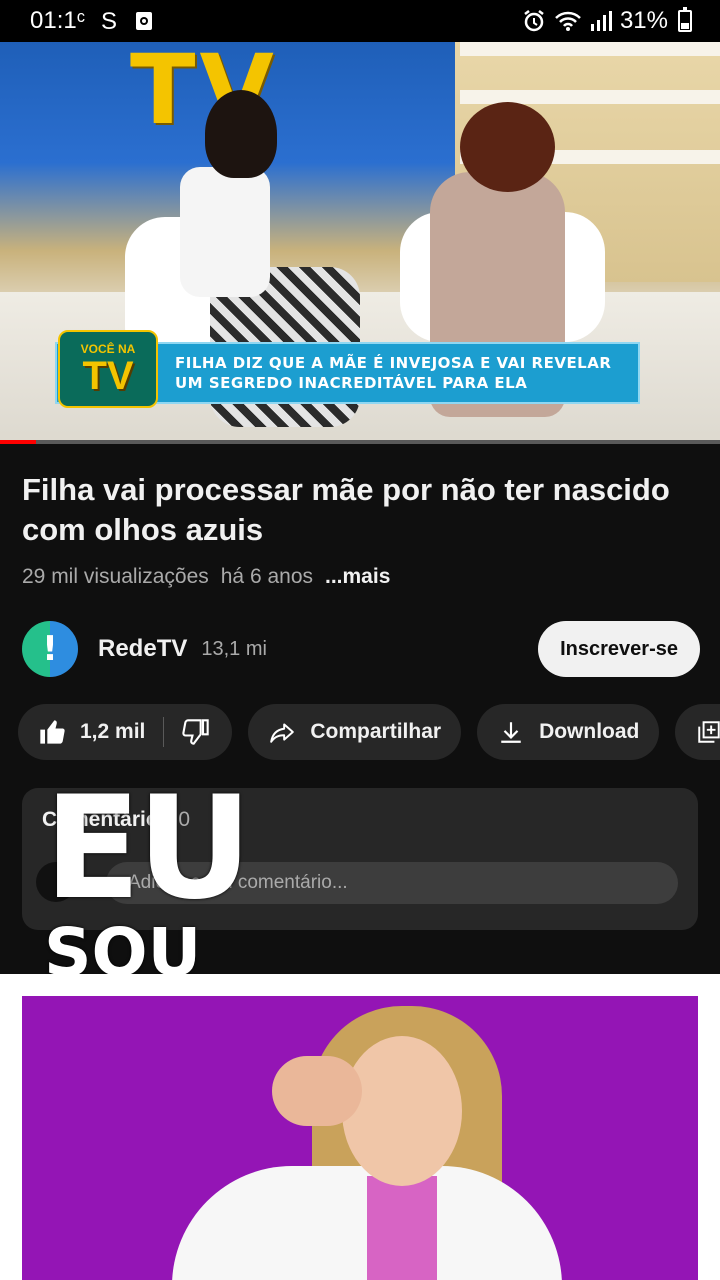 The image size is (720, 1280). What do you see at coordinates (241, 134) in the screenshot?
I see `guest-left-head` at bounding box center [241, 134].